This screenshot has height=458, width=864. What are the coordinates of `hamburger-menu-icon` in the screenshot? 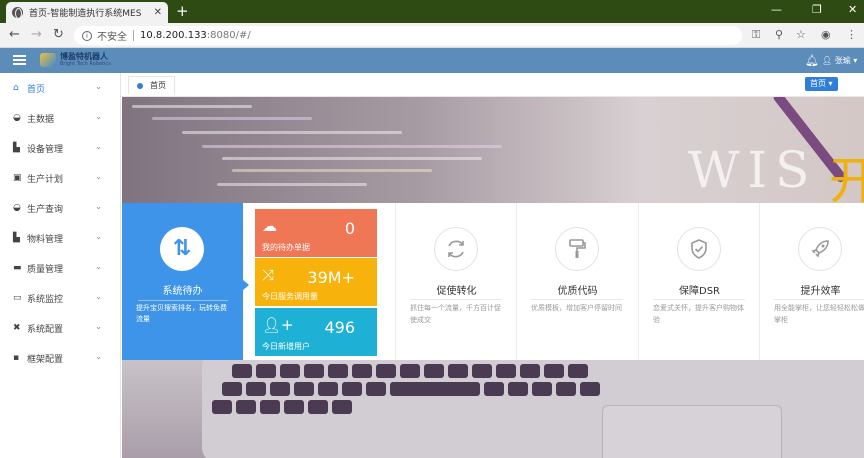 It's located at (19, 60).